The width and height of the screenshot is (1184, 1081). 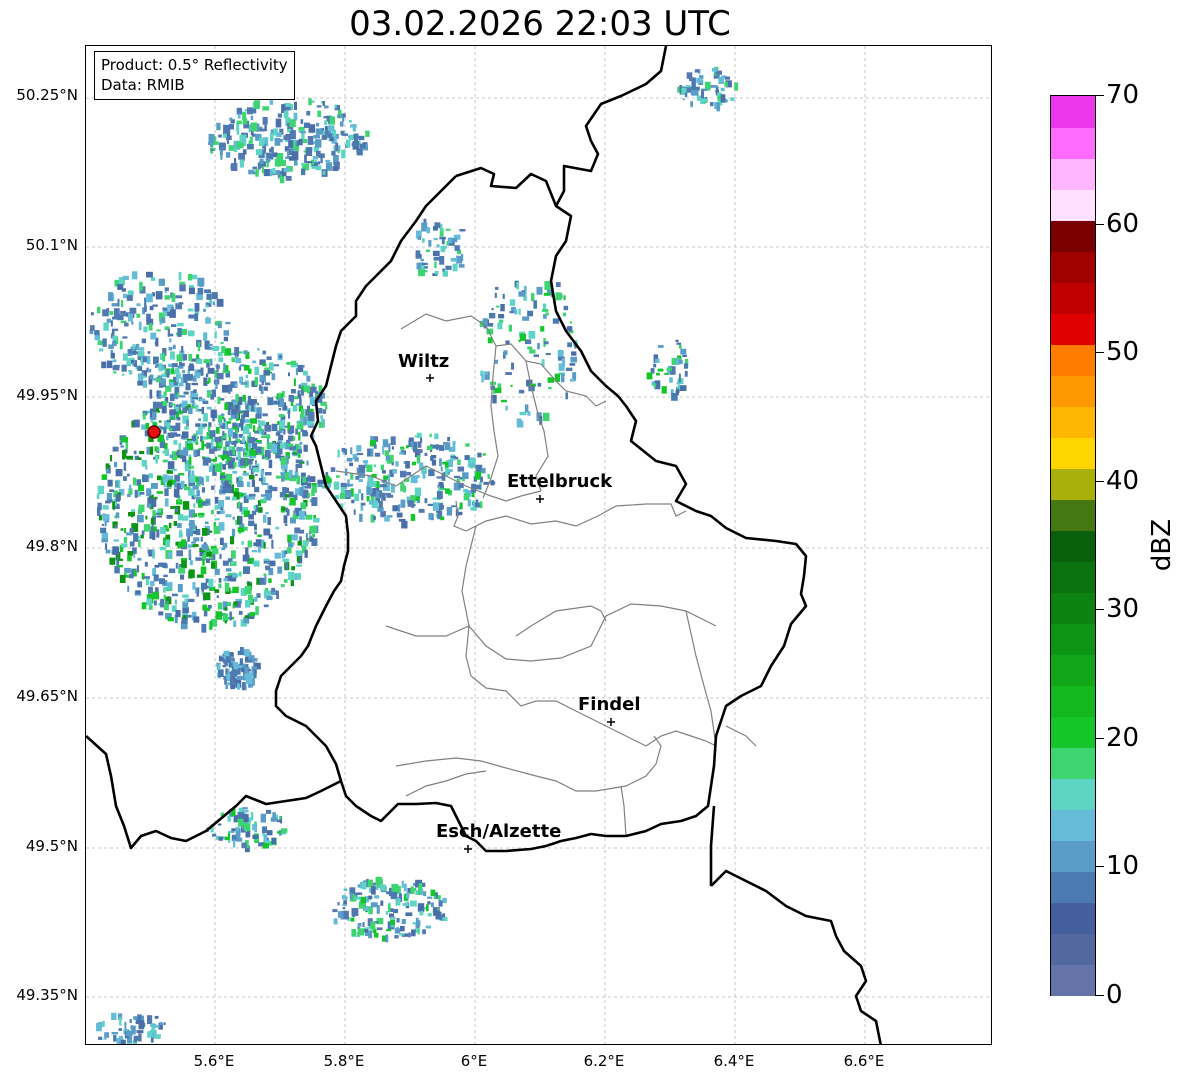 What do you see at coordinates (499, 831) in the screenshot?
I see `city-label-esch-alzette: Esch/Alzette` at bounding box center [499, 831].